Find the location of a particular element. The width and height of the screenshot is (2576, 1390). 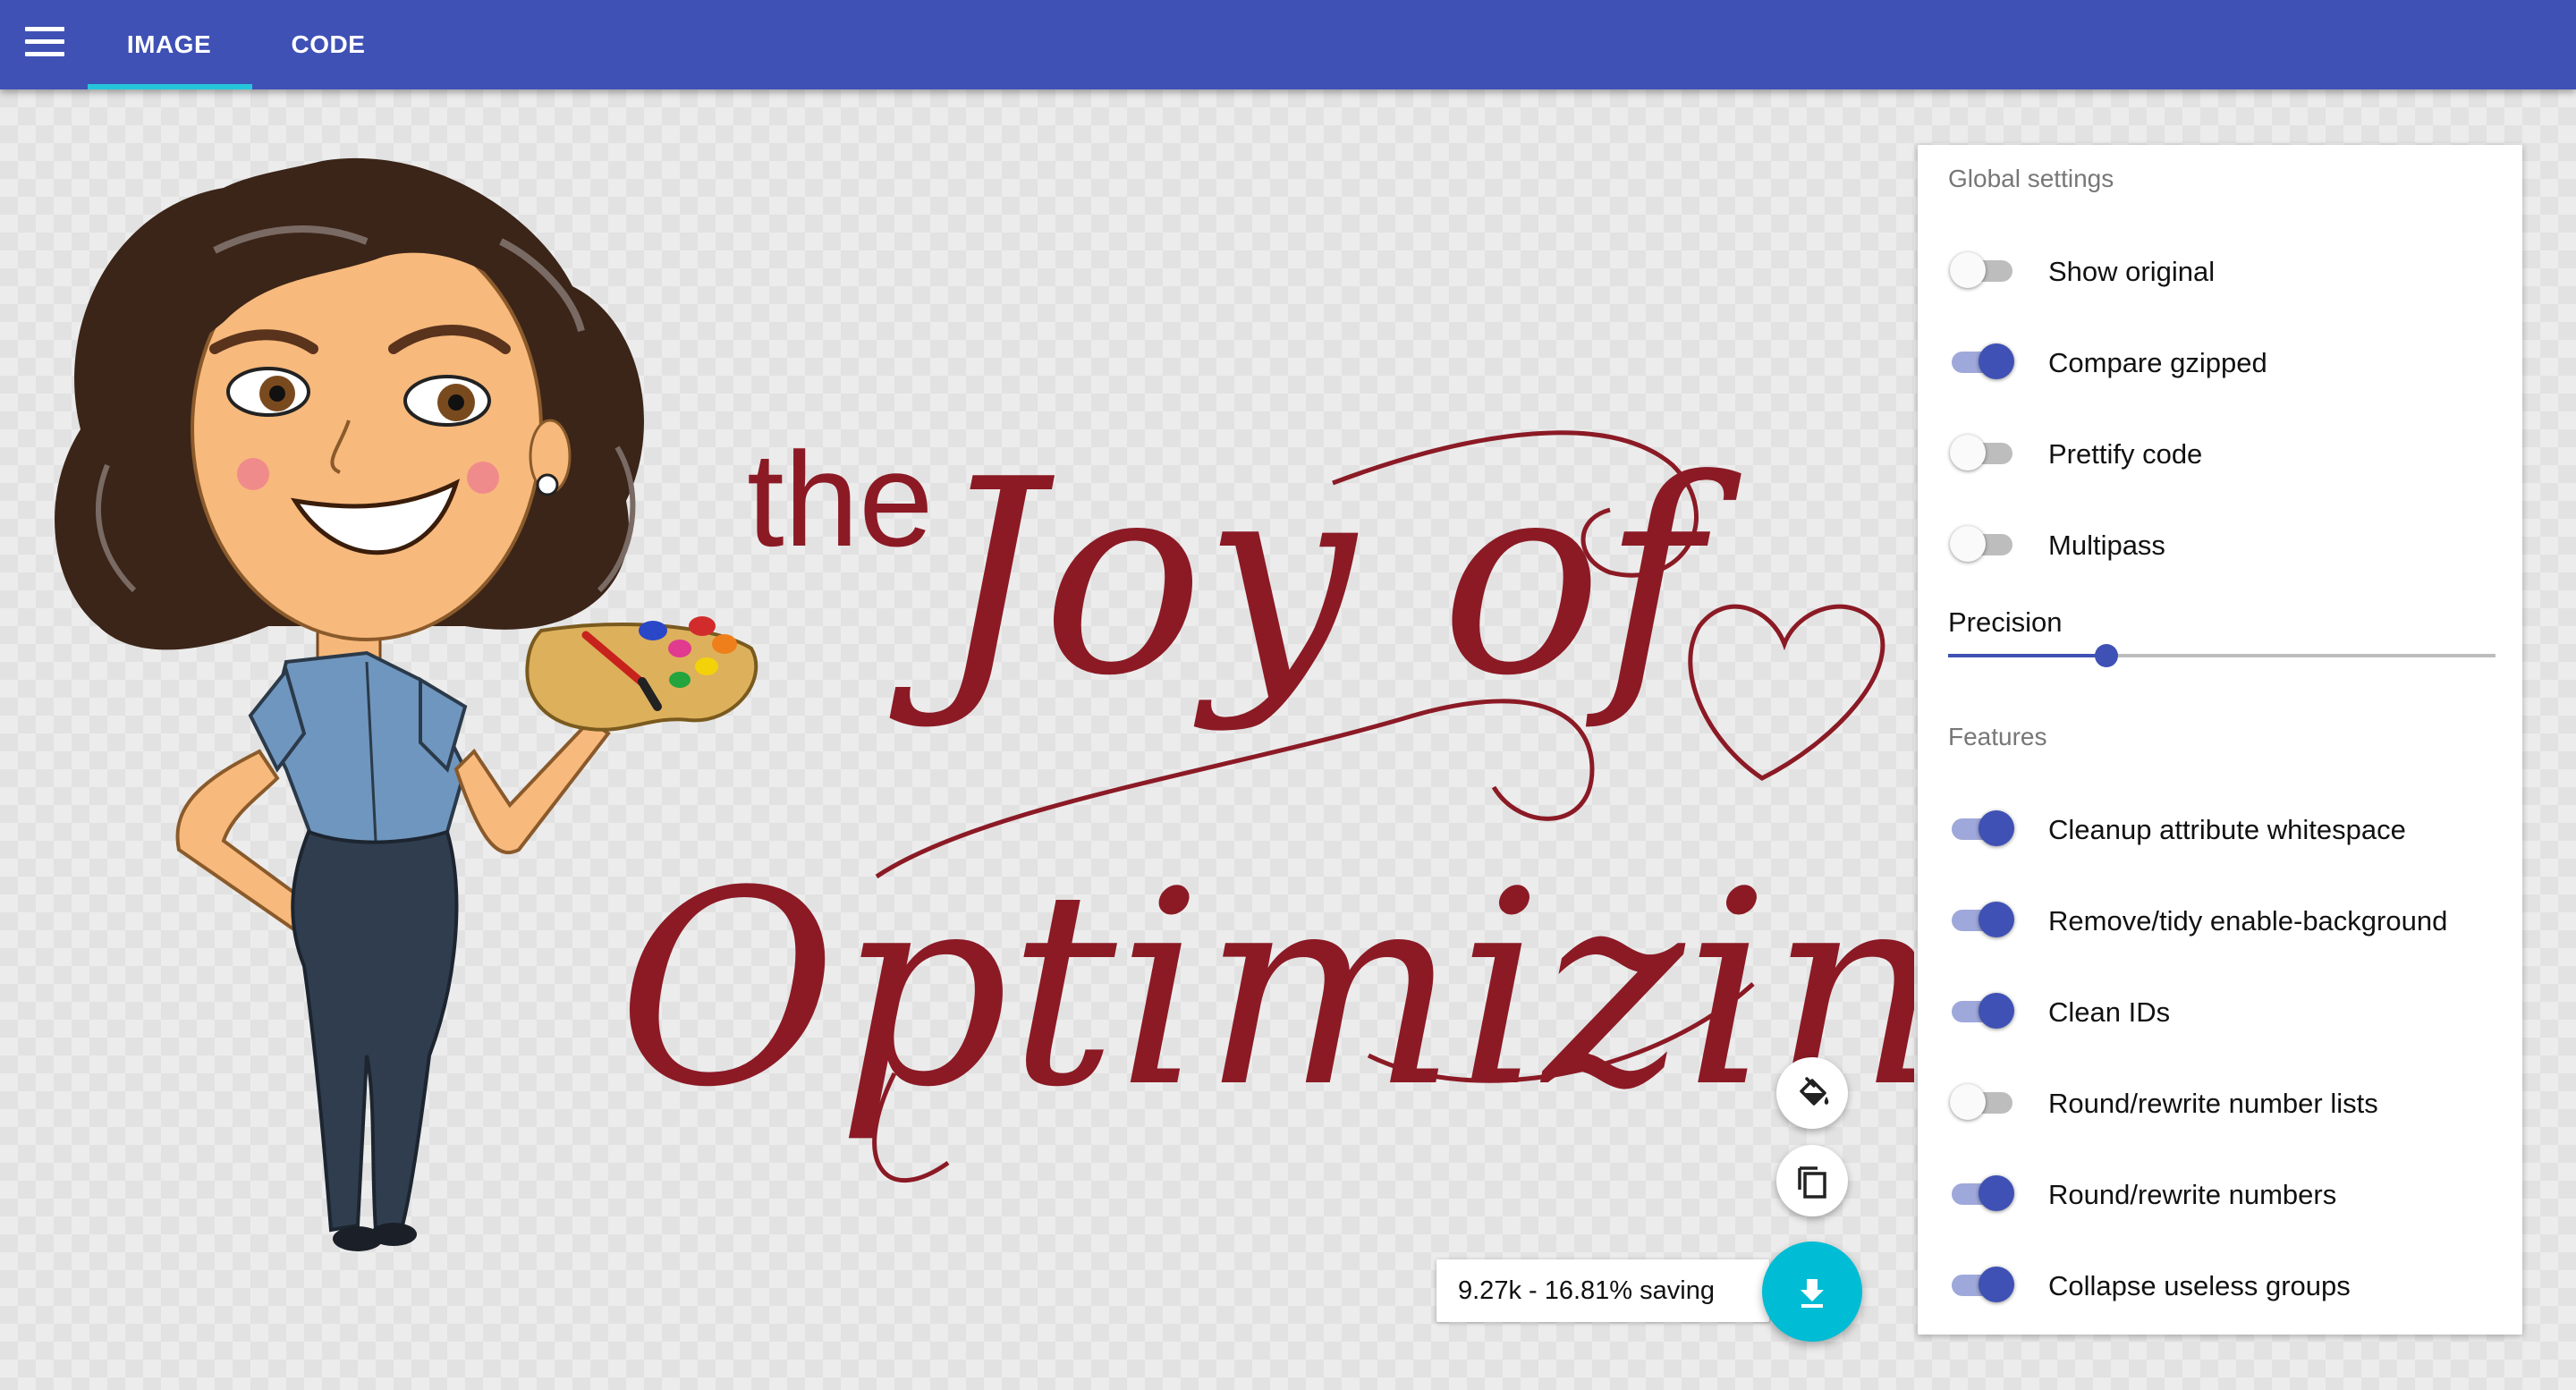

result-size-chip: 9.27k - 16.81% saving is located at coordinates (1602, 1290).